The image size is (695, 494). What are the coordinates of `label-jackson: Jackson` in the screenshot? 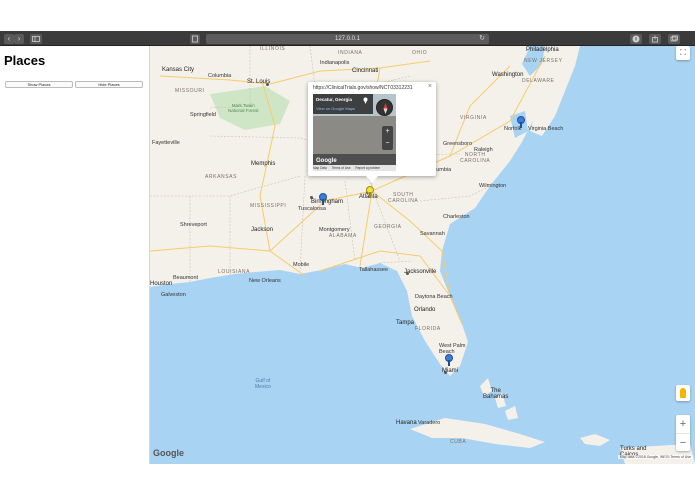 It's located at (262, 230).